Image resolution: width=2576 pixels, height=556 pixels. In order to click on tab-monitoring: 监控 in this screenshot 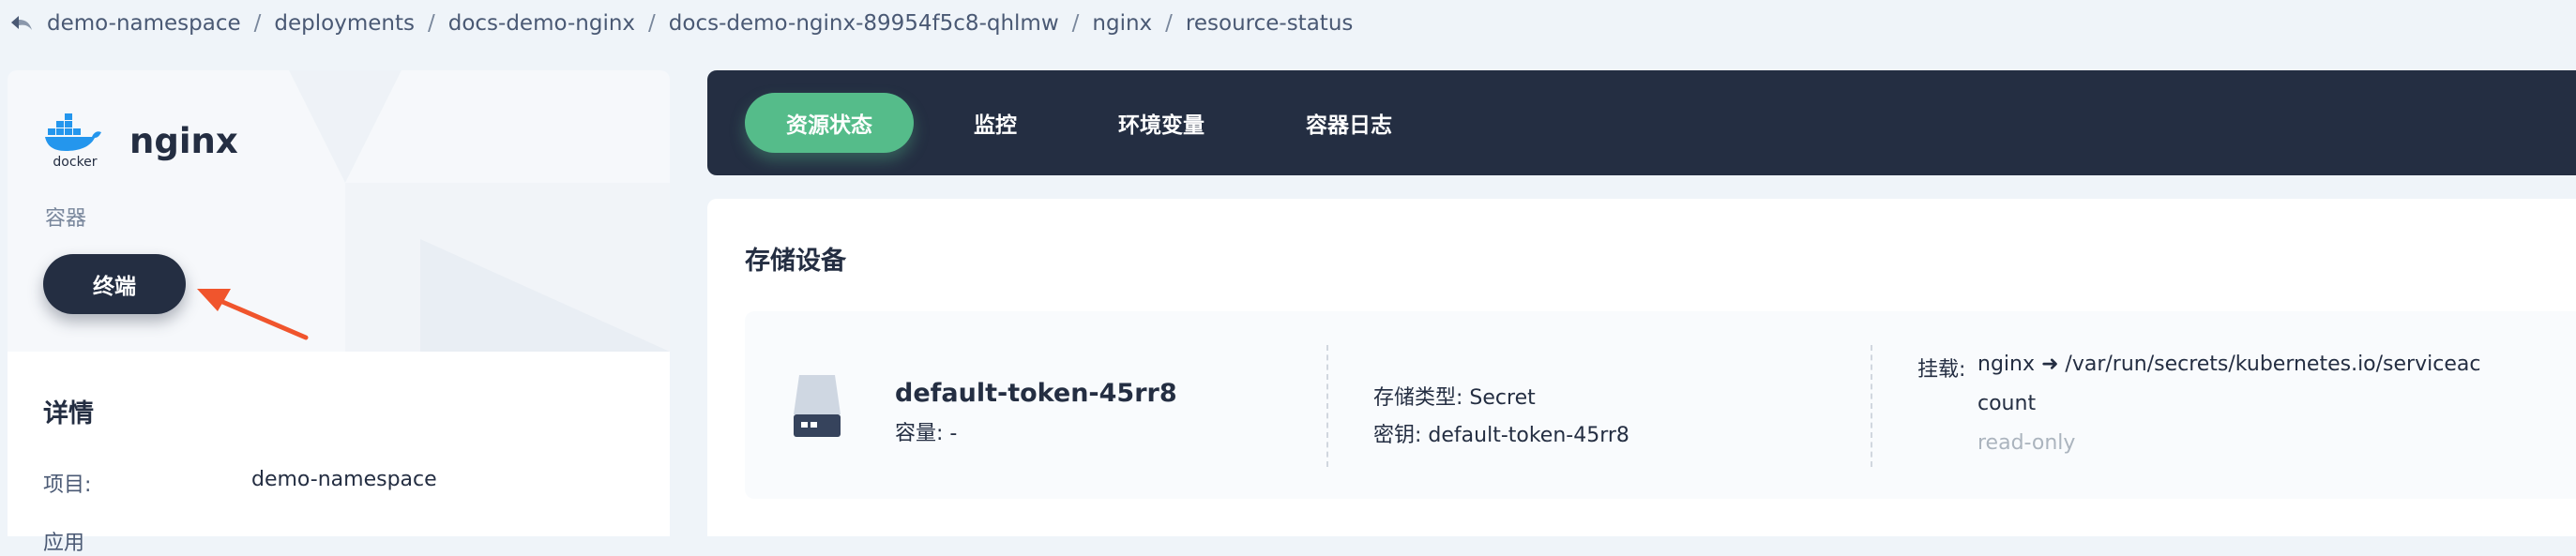, I will do `click(995, 123)`.